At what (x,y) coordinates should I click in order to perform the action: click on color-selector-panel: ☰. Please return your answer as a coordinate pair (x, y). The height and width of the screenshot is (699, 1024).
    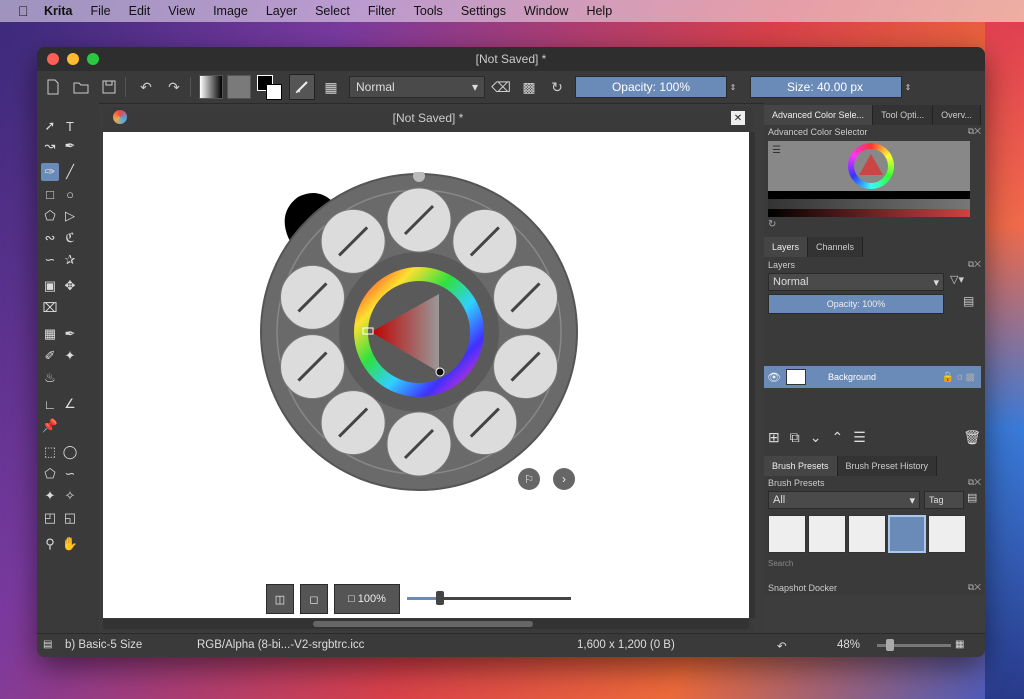
    Looking at the image, I should click on (869, 179).